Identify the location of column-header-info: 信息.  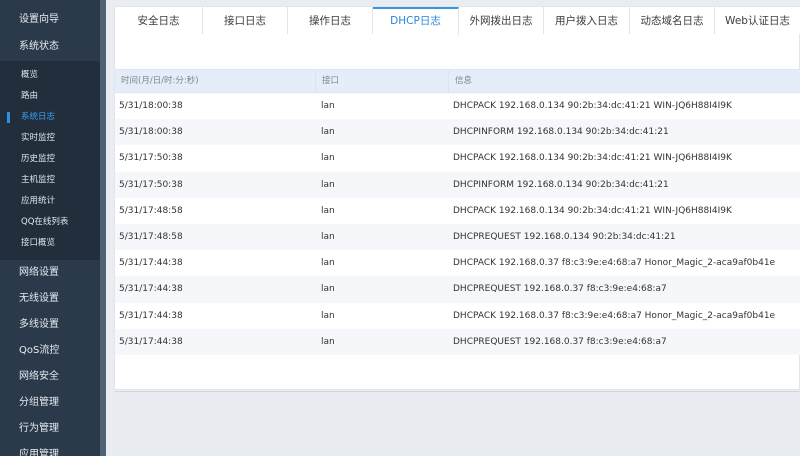
(464, 81).